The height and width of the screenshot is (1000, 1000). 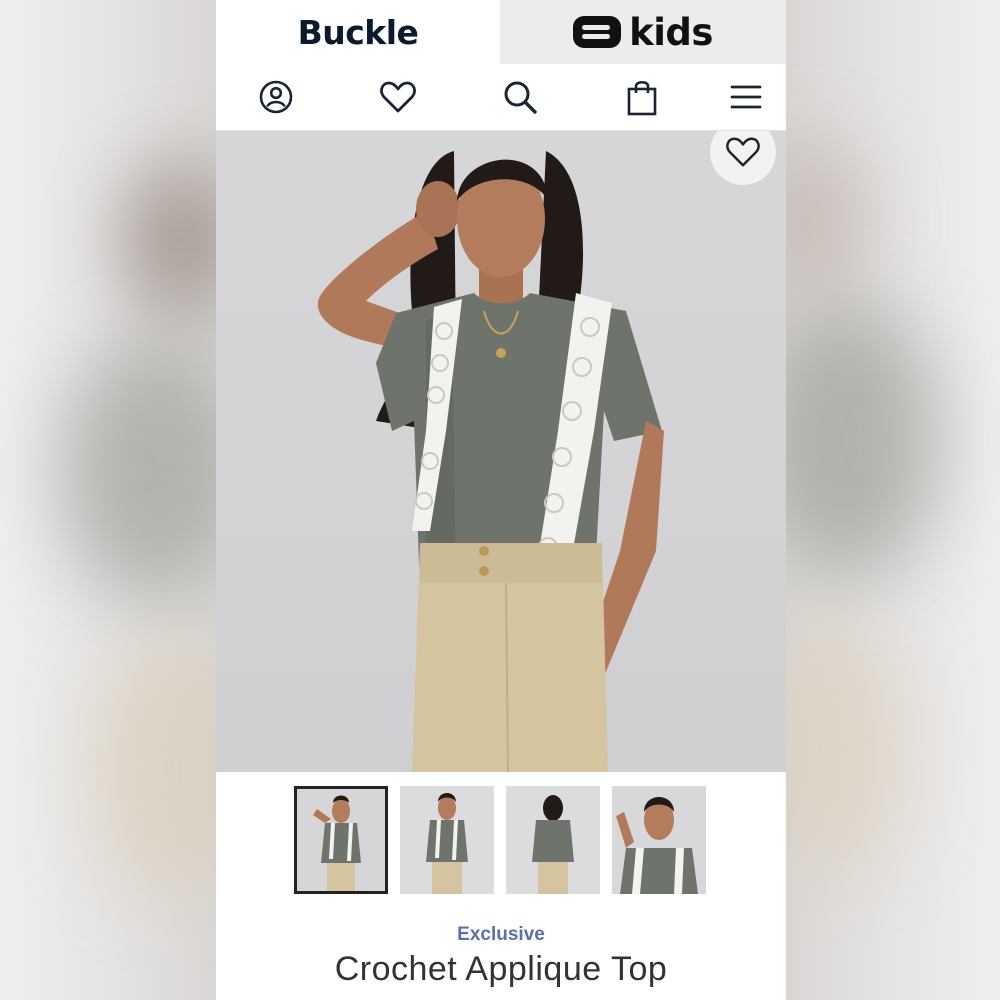 I want to click on wishlist-button, so click(x=398, y=97).